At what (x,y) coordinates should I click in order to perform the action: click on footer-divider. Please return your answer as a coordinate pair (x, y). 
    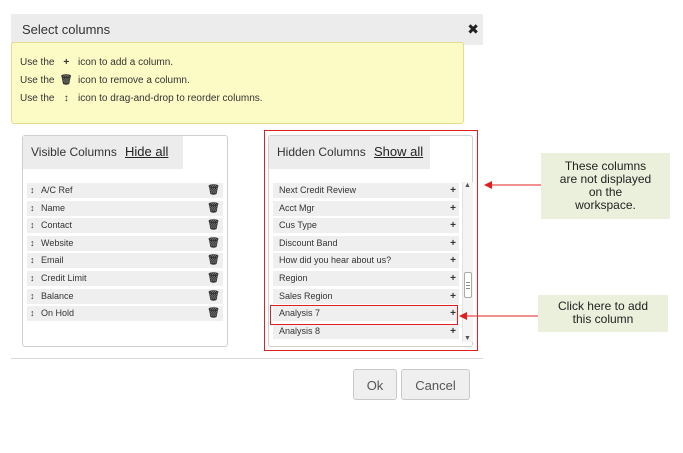
    Looking at the image, I should click on (247, 358).